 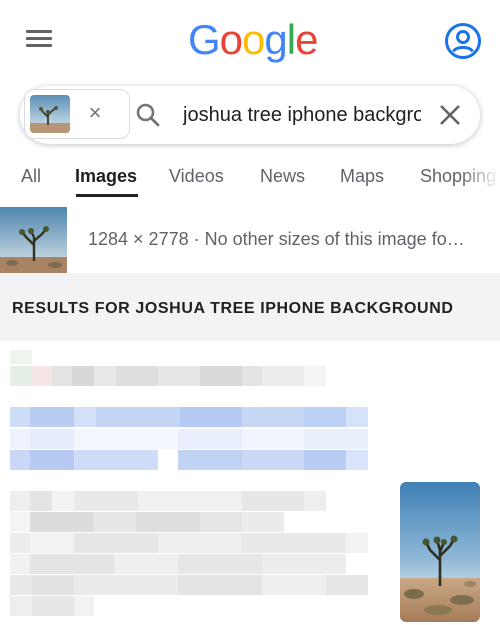 What do you see at coordinates (275, 39) in the screenshot?
I see `logo-letter: g` at bounding box center [275, 39].